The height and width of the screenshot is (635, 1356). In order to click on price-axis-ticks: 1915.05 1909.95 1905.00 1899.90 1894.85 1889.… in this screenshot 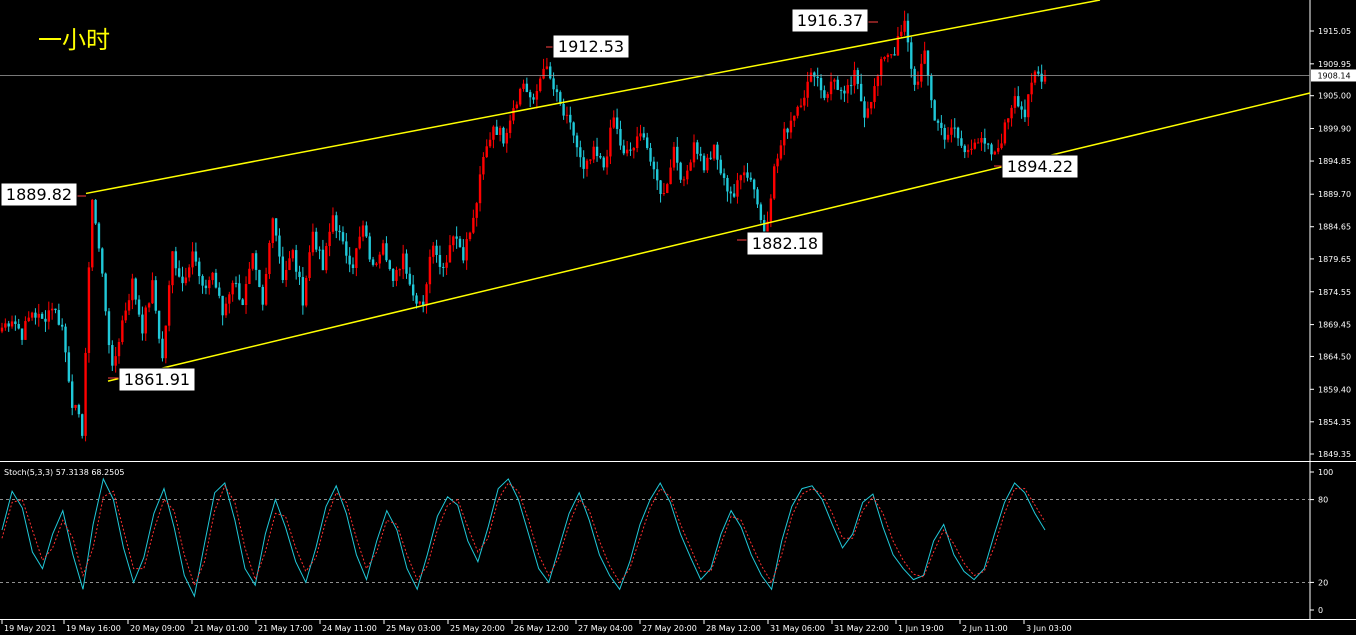, I will do `click(1330, 243)`.